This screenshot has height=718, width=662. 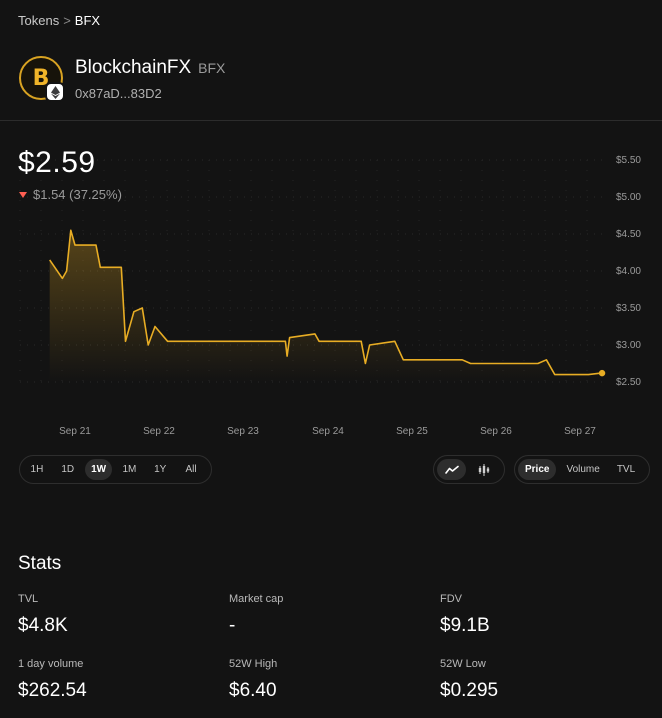 I want to click on chart-type-selector, so click(x=469, y=469).